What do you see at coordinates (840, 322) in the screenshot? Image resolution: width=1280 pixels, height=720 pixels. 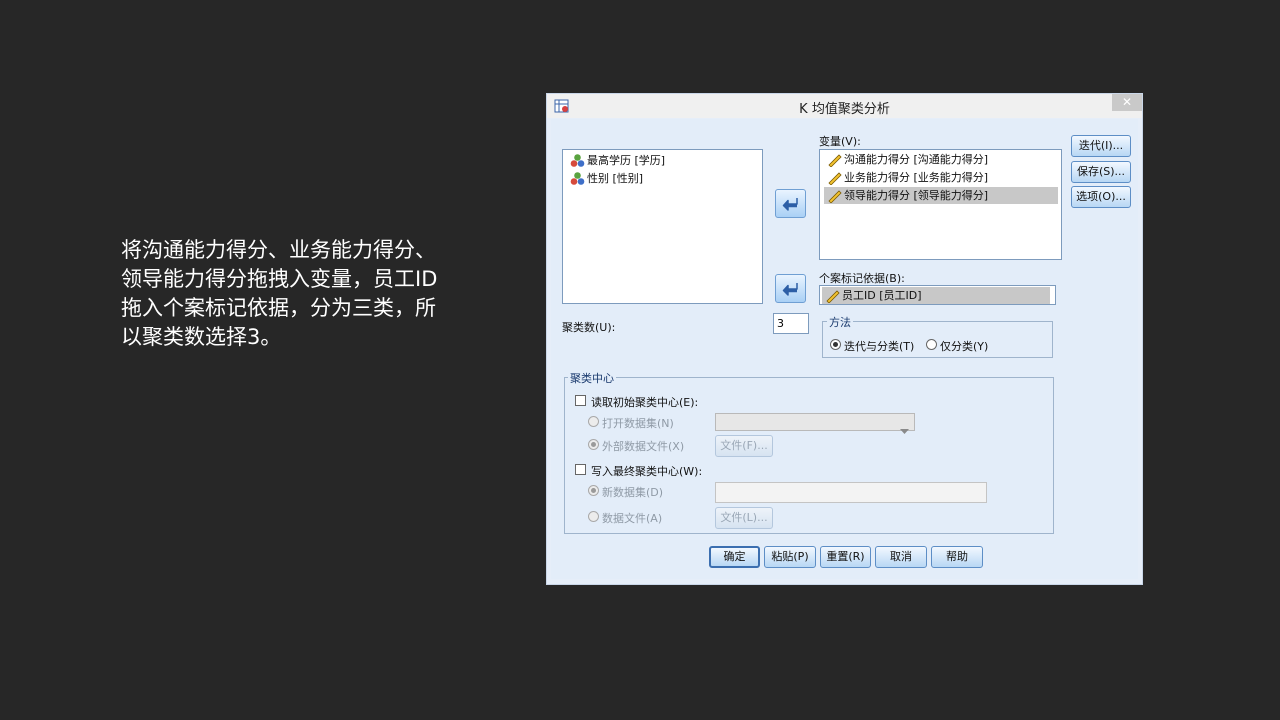 I see `method-group-title: 方法` at bounding box center [840, 322].